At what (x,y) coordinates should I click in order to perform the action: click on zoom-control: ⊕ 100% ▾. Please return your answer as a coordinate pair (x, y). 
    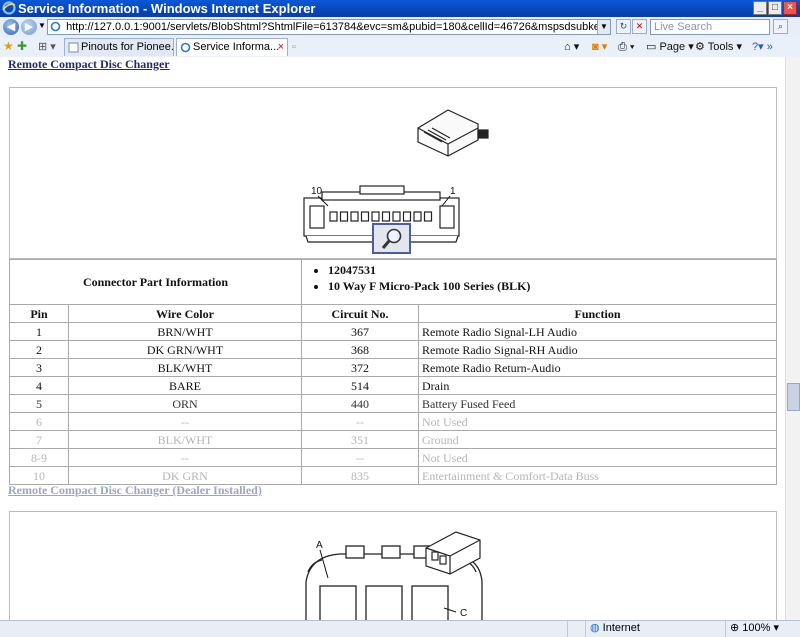
    Looking at the image, I should click on (762, 629).